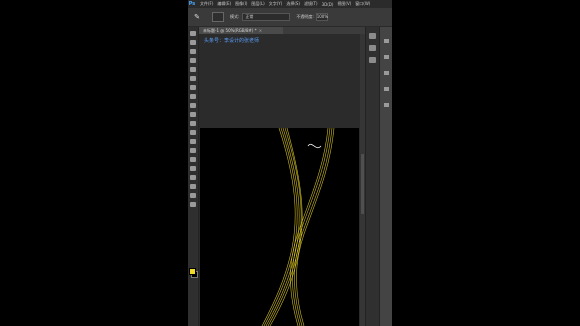 The width and height of the screenshot is (580, 326). What do you see at coordinates (206, 4) in the screenshot?
I see `menu-file: 文件(F)` at bounding box center [206, 4].